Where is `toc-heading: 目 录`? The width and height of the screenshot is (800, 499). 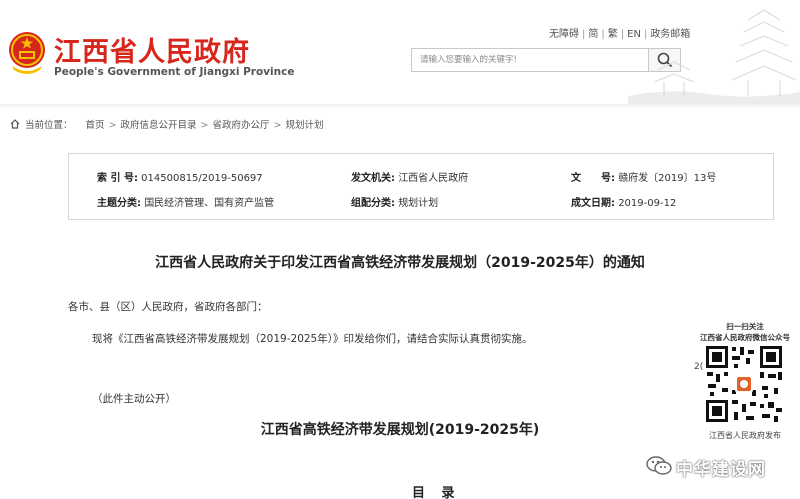 toc-heading: 目 录 is located at coordinates (436, 492).